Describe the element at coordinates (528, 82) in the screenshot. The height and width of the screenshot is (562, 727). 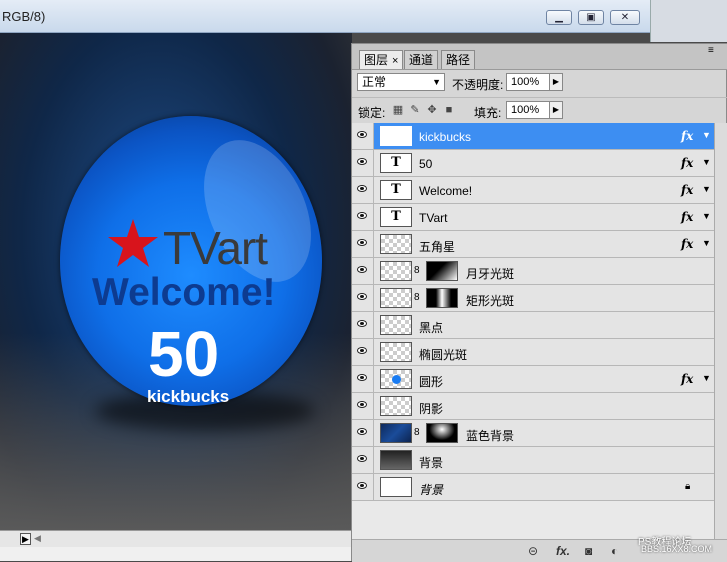
I see `opacity-field: 100%` at that location.